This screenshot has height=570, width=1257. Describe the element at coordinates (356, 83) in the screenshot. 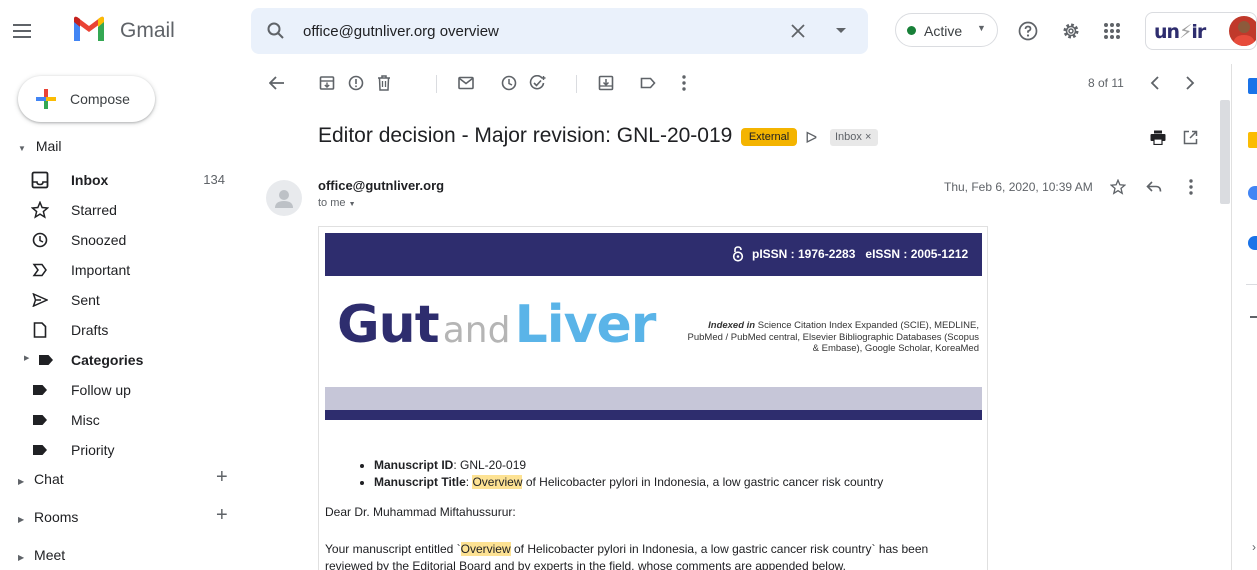

I see `report-spam-icon` at that location.